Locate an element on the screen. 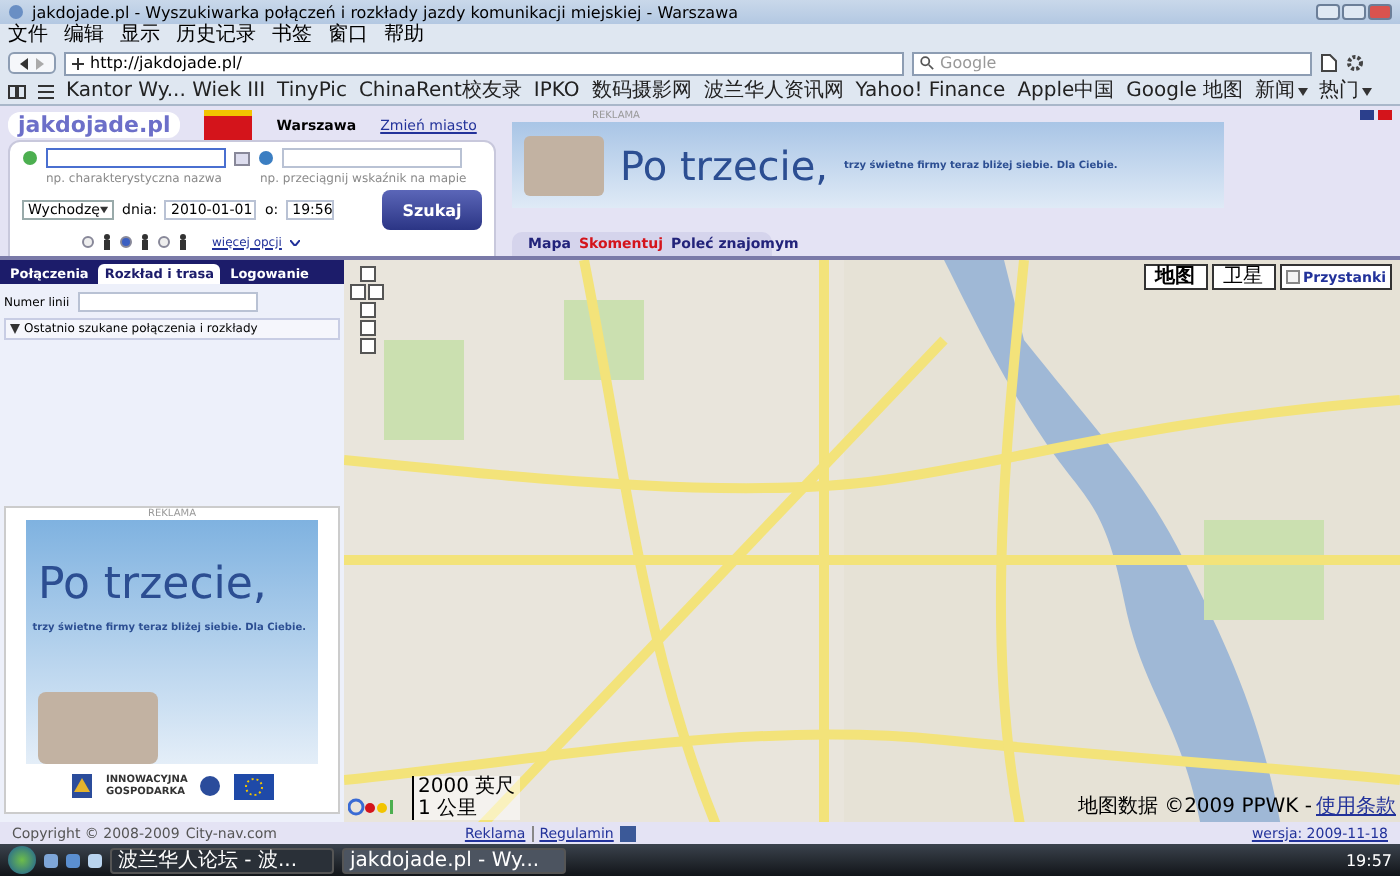 The height and width of the screenshot is (876, 1400). bookmark-link: TinyPic is located at coordinates (312, 91).